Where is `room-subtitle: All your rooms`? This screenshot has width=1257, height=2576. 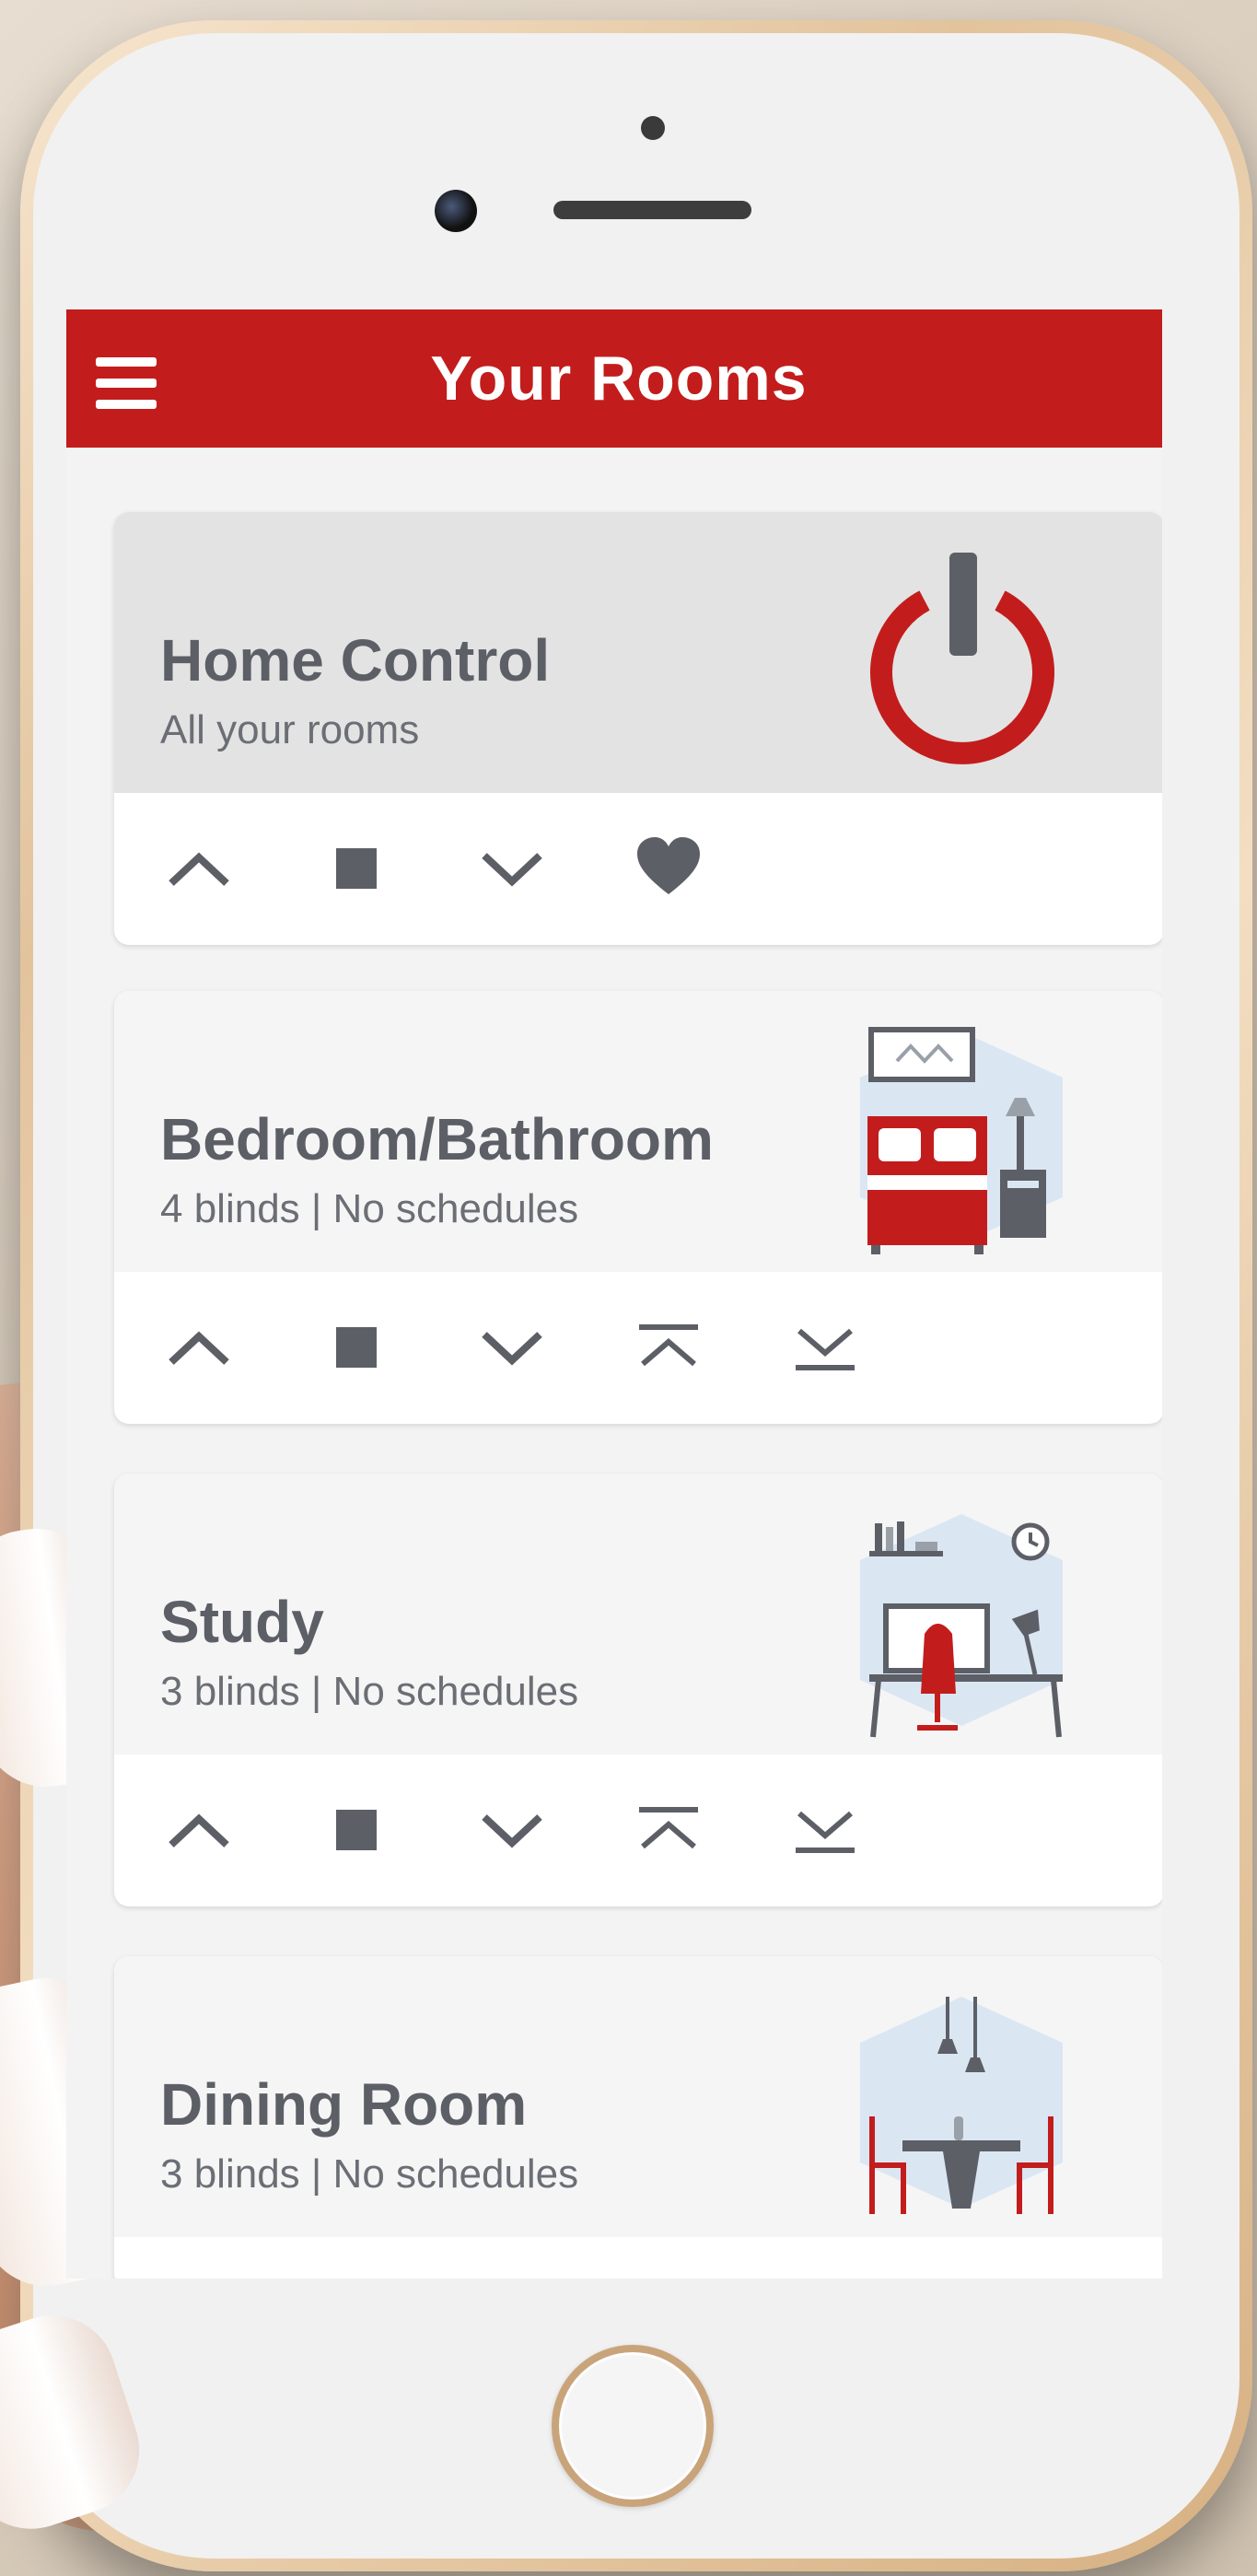 room-subtitle: All your rooms is located at coordinates (290, 729).